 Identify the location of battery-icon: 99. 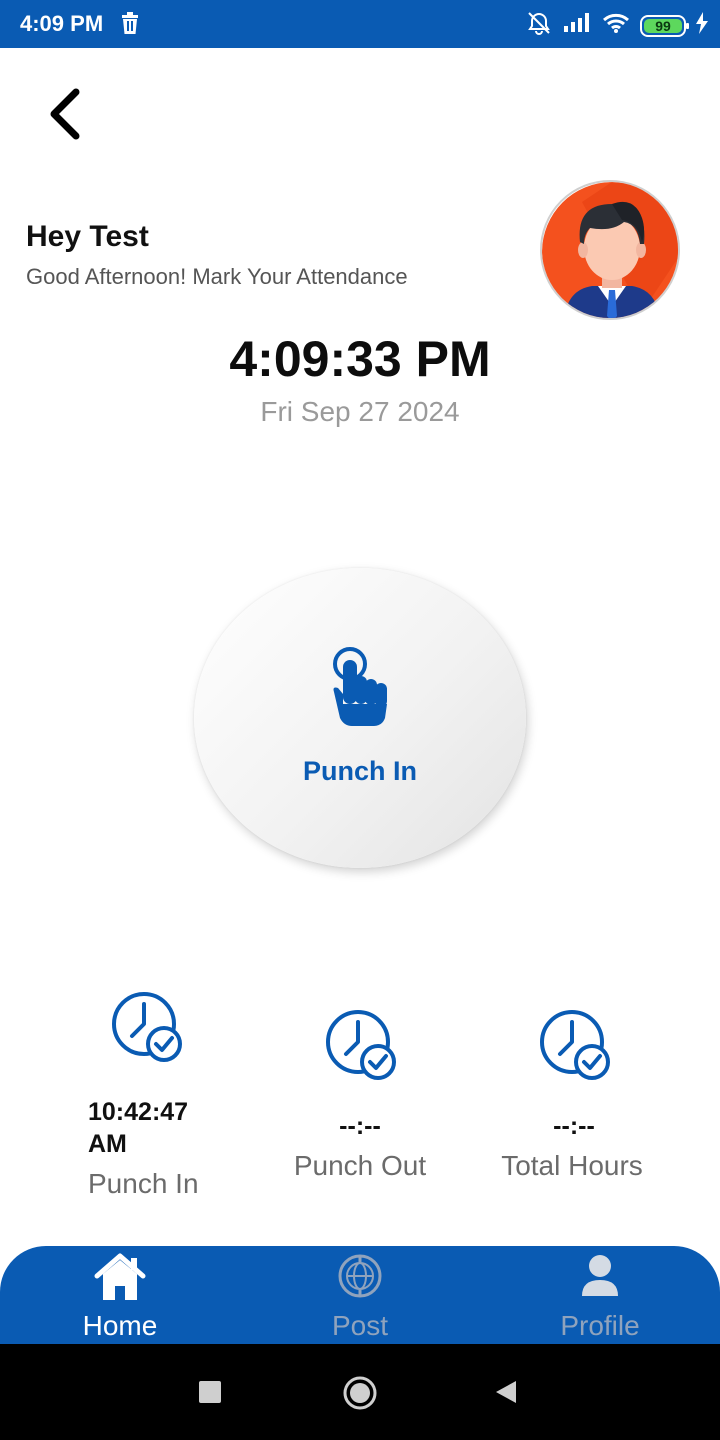
(664, 25).